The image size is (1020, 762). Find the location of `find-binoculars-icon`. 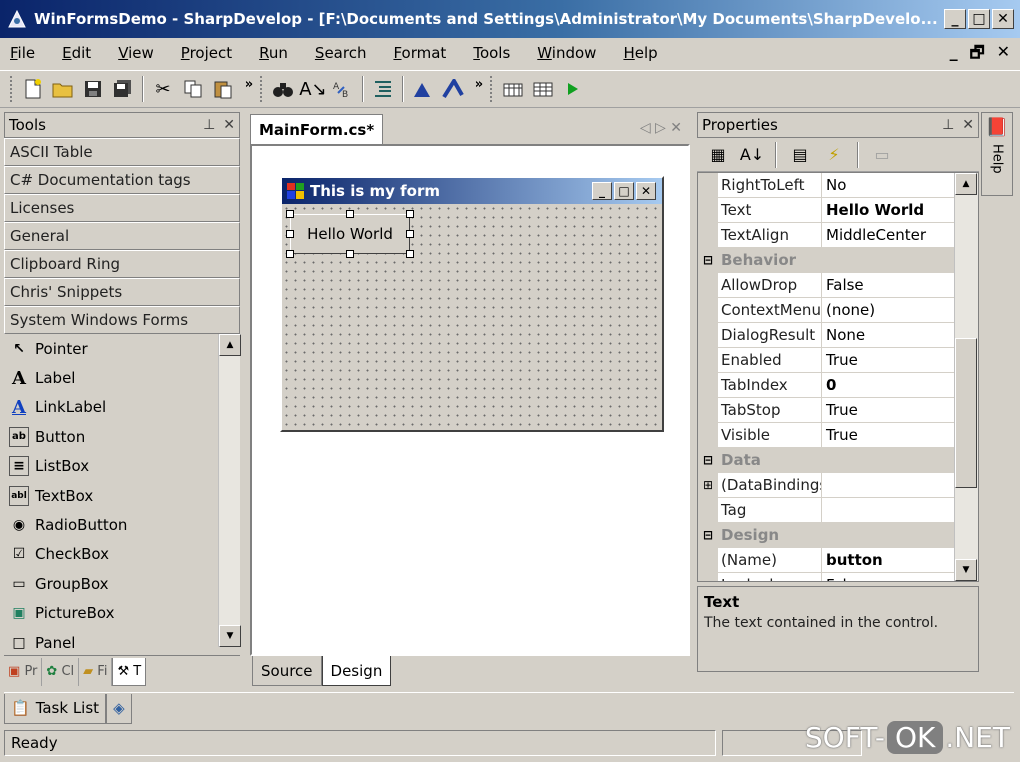

find-binoculars-icon is located at coordinates (283, 89).